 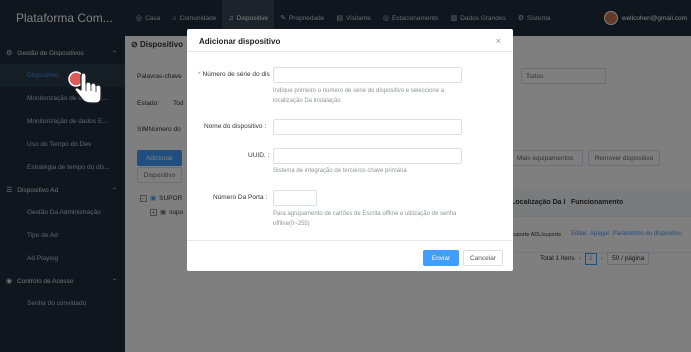 I want to click on uuid-label: UUID. :, so click(x=259, y=155).